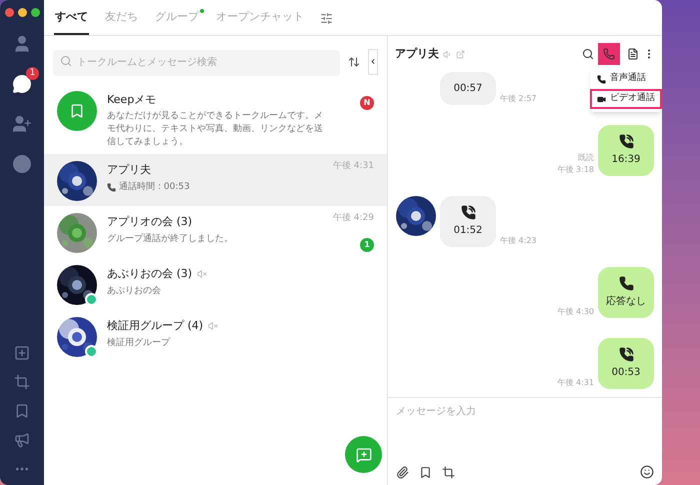 Image resolution: width=700 pixels, height=485 pixels. I want to click on close-button, so click(9, 12).